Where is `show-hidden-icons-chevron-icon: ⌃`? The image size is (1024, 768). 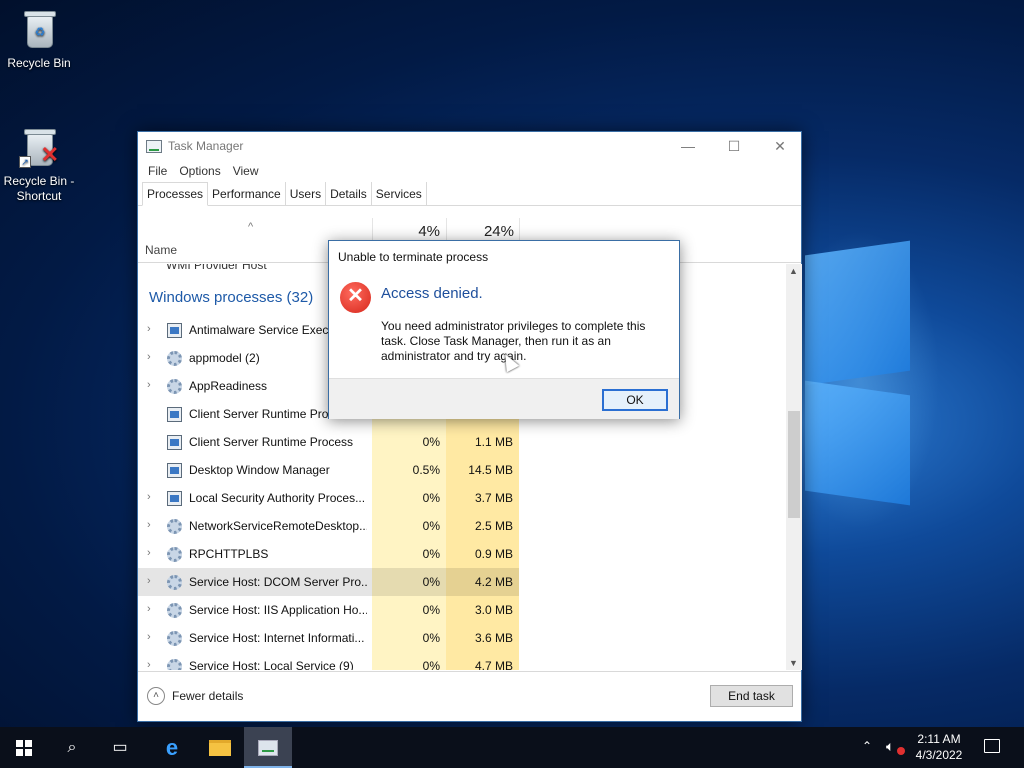
show-hidden-icons-chevron-icon: ⌃ is located at coordinates (867, 746).